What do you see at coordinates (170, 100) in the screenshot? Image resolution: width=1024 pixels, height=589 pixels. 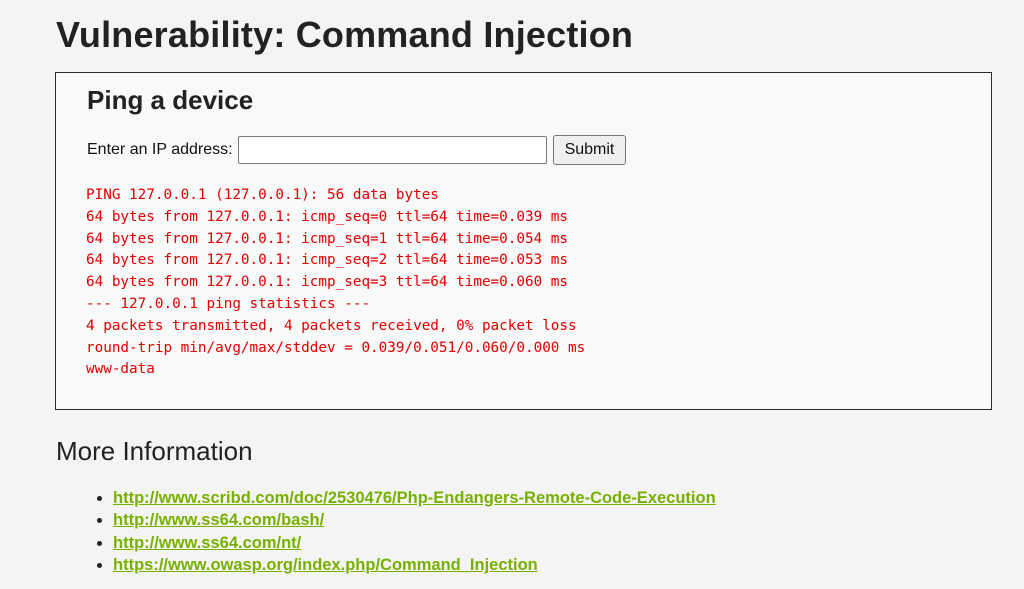 I see `ping-heading: Ping a device` at bounding box center [170, 100].